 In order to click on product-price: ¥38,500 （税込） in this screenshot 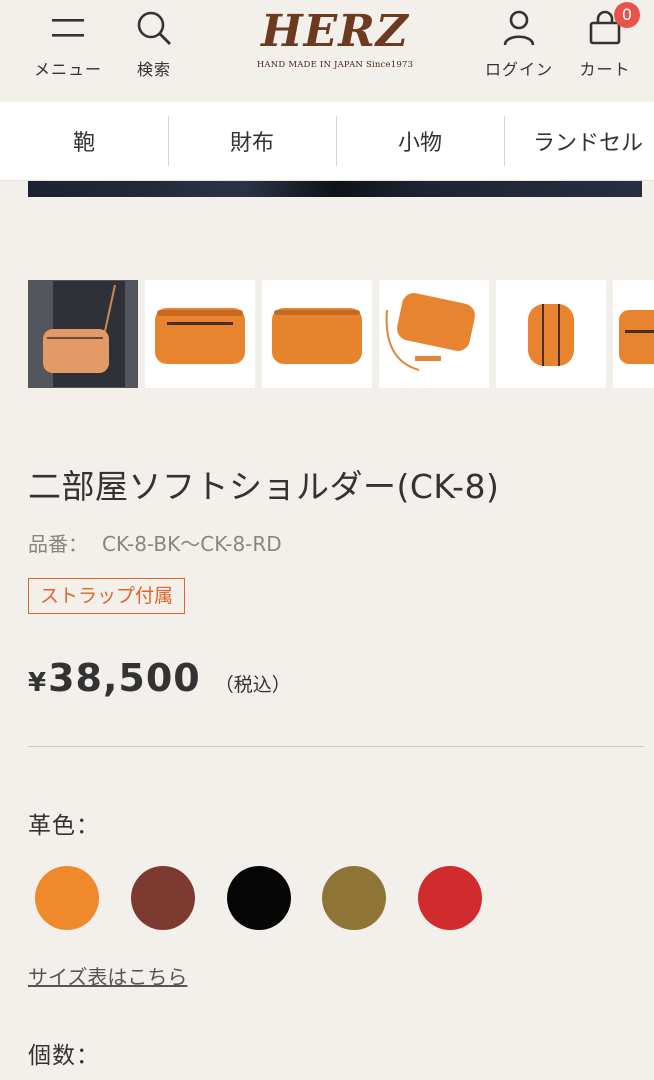, I will do `click(159, 678)`.